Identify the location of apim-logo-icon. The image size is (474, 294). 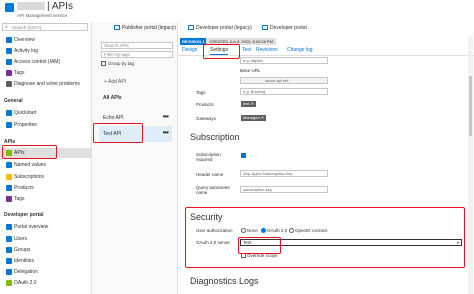
(9, 7).